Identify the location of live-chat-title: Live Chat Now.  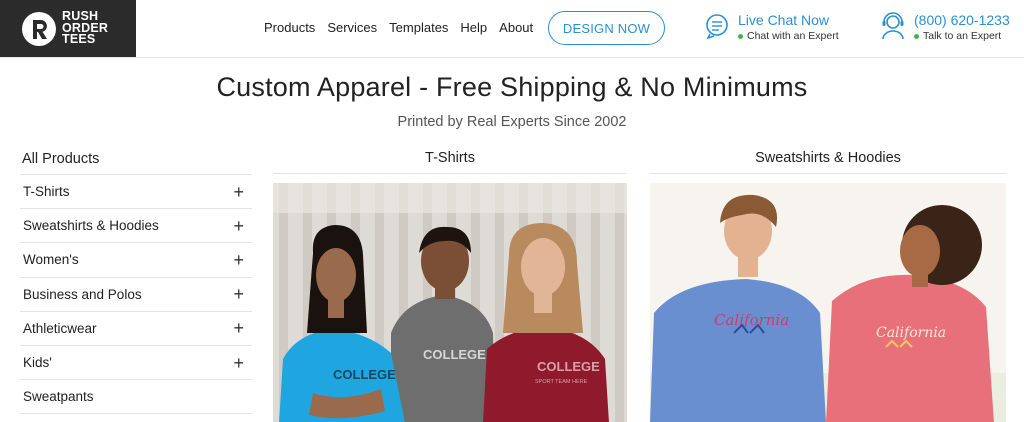
(784, 20).